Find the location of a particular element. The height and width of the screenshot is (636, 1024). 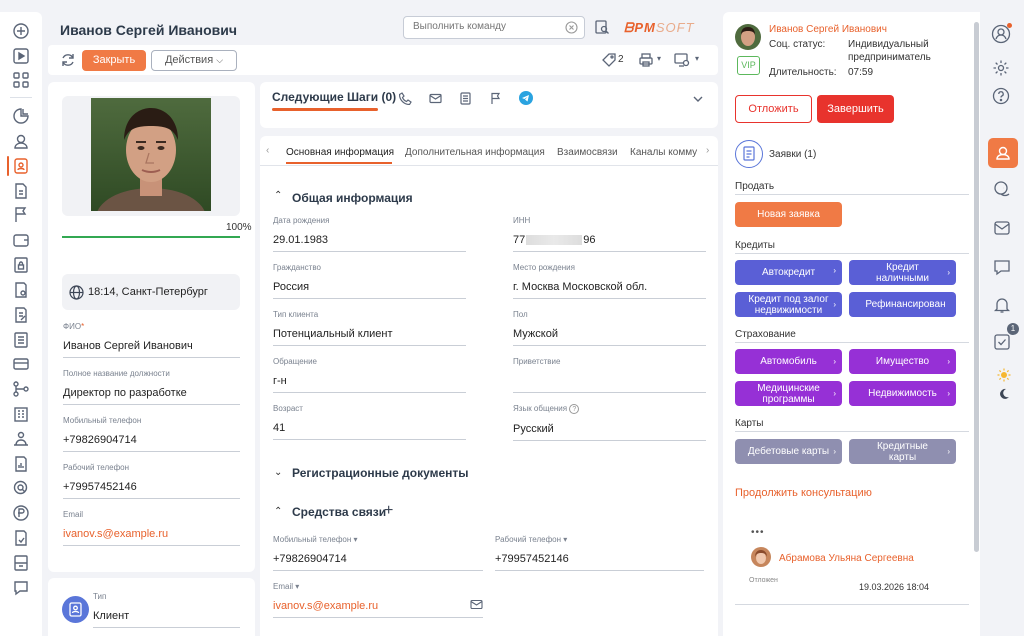

chart-pie-icon is located at coordinates (21, 116).